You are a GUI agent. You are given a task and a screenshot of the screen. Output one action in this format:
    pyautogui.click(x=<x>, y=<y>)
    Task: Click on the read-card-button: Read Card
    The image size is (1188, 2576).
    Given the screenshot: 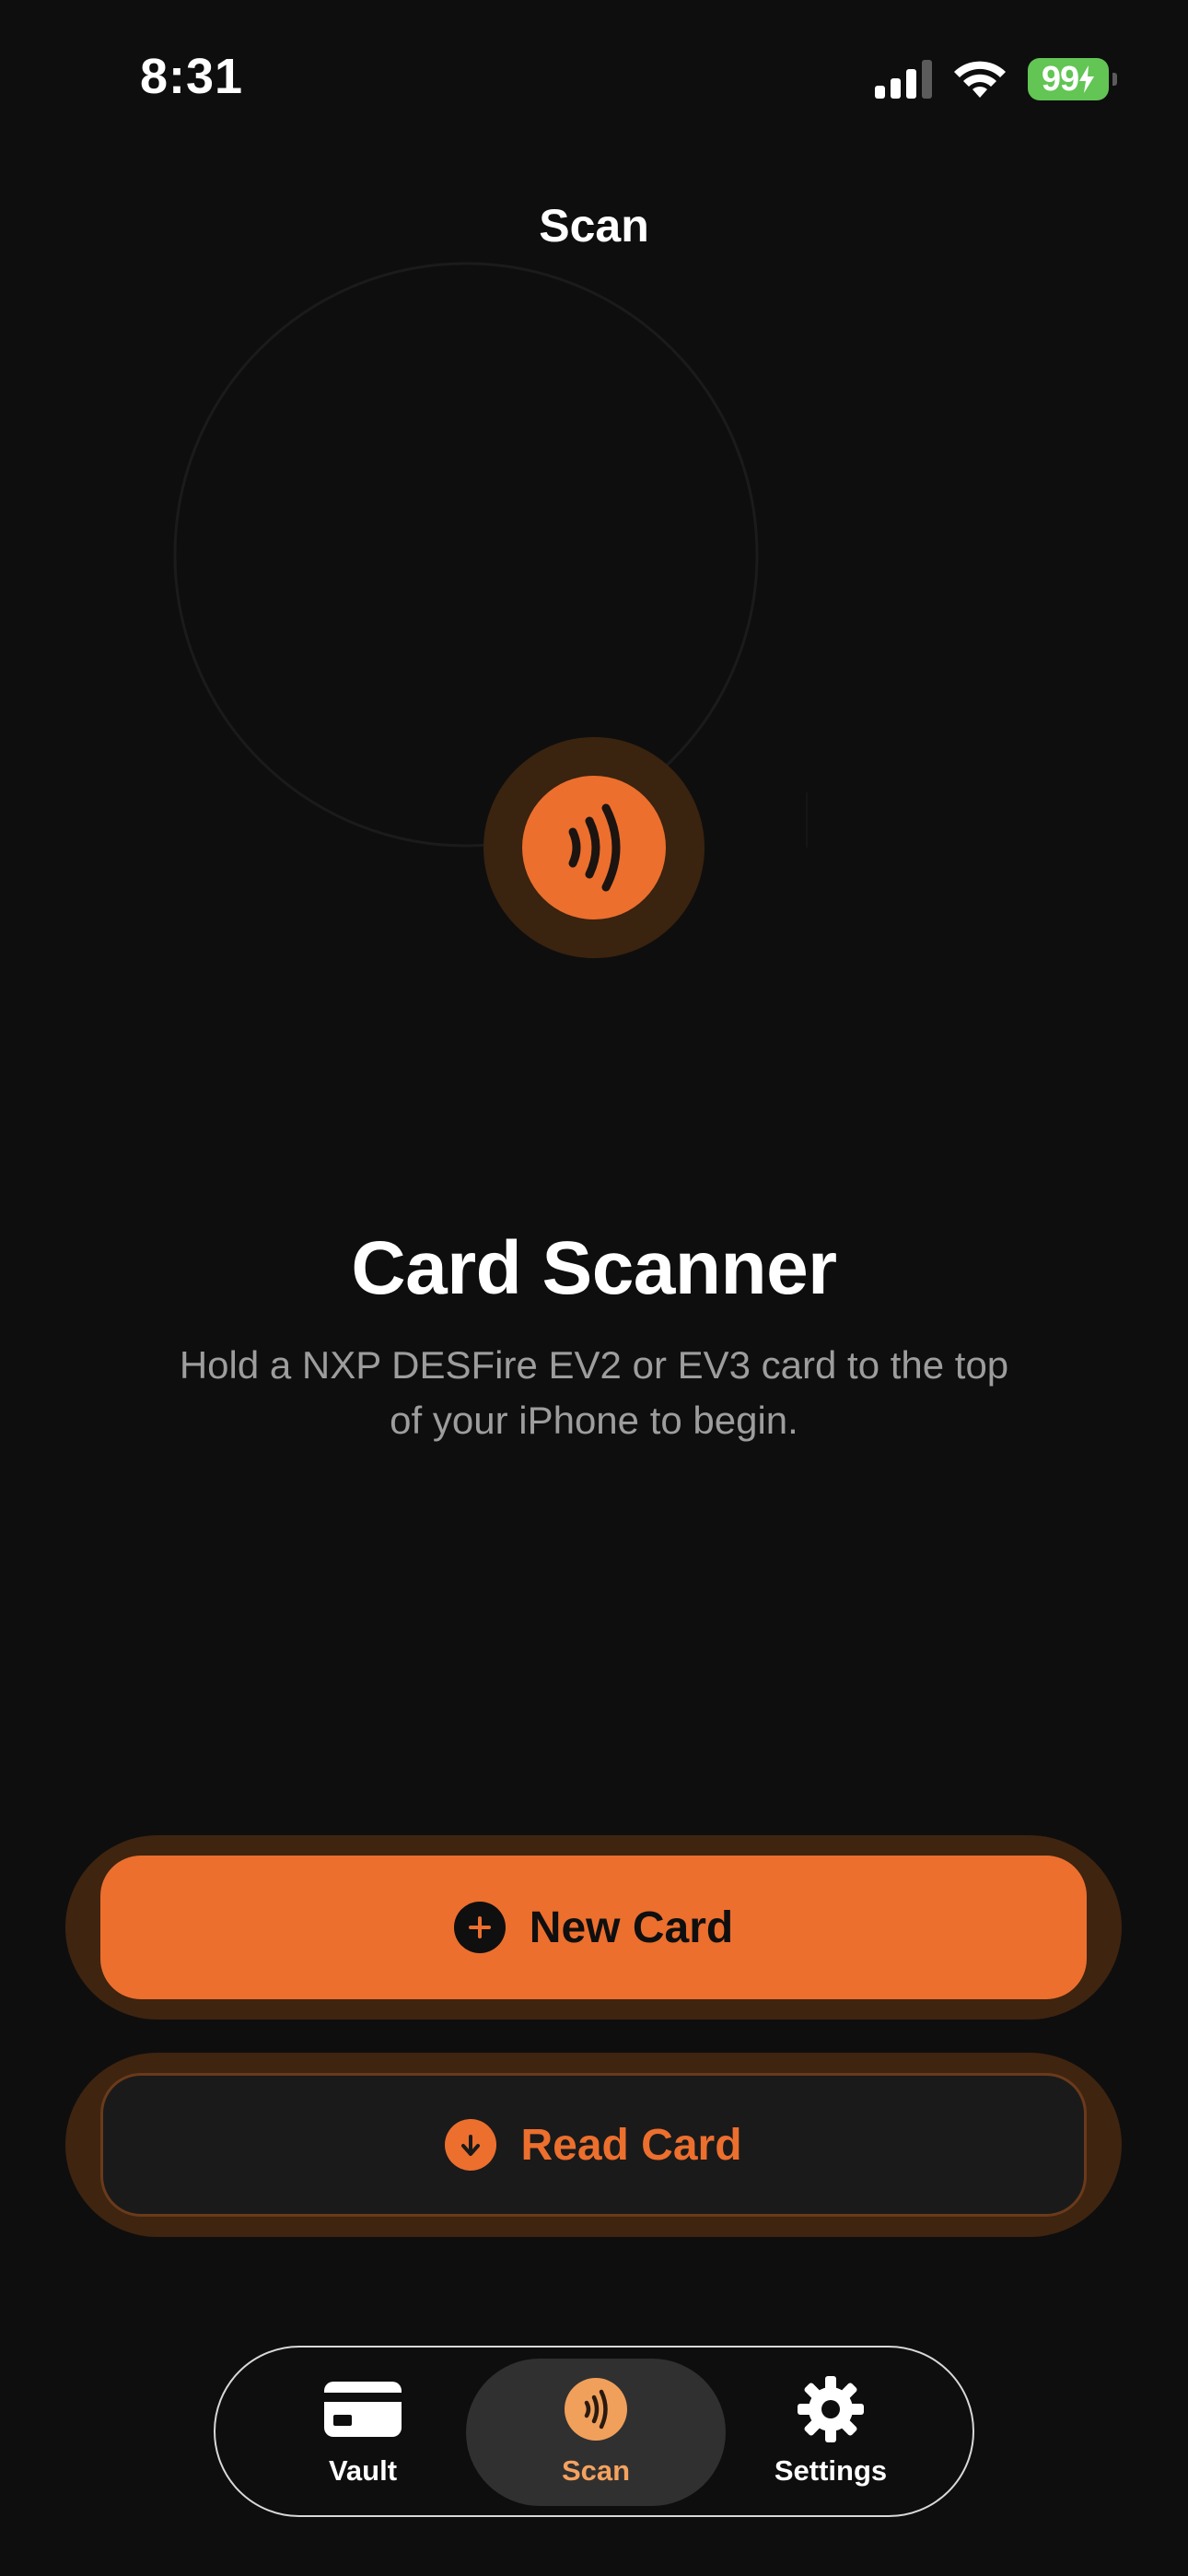 What is the action you would take?
    pyautogui.click(x=593, y=2145)
    